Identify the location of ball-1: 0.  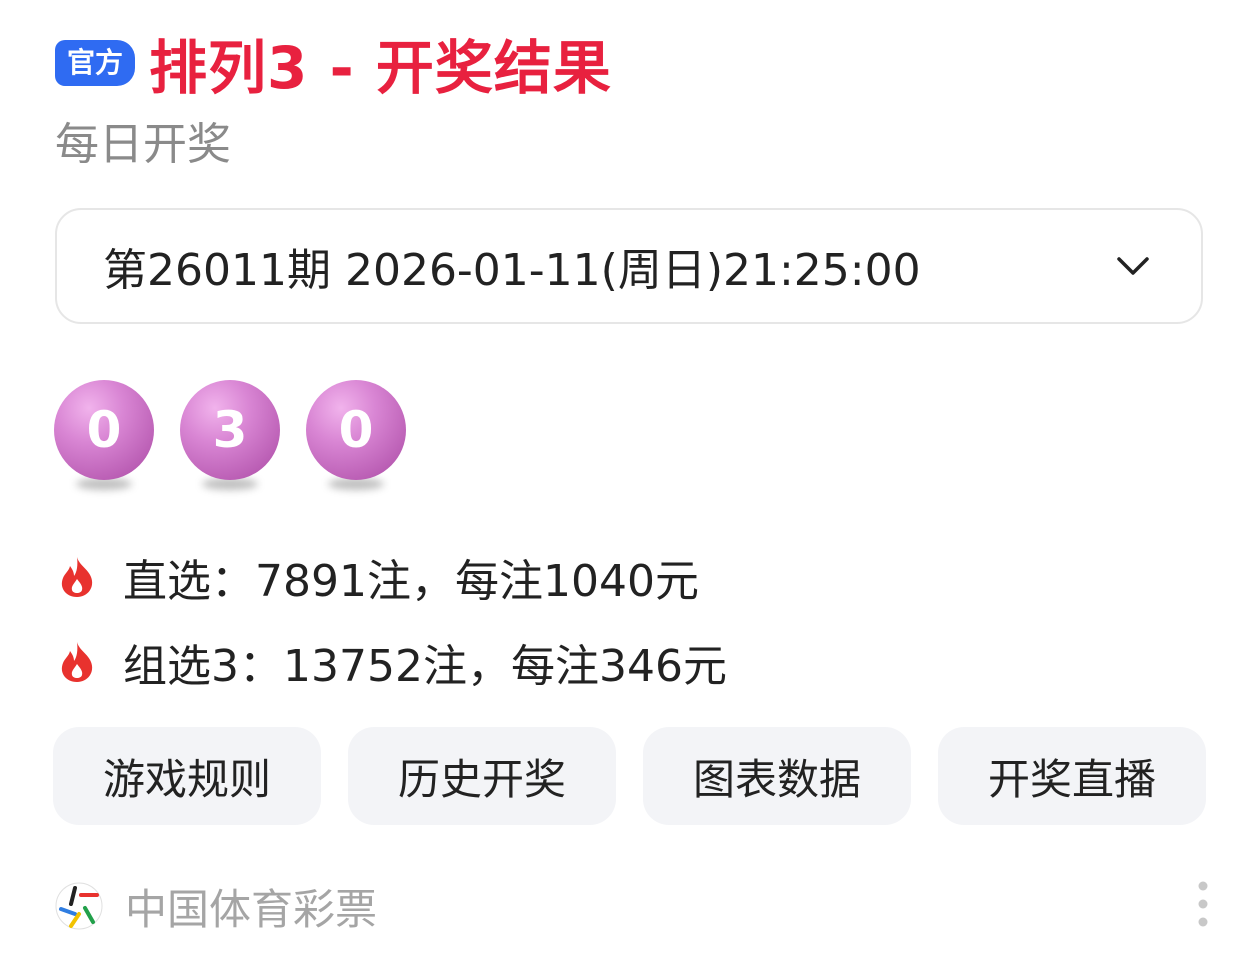
(104, 437).